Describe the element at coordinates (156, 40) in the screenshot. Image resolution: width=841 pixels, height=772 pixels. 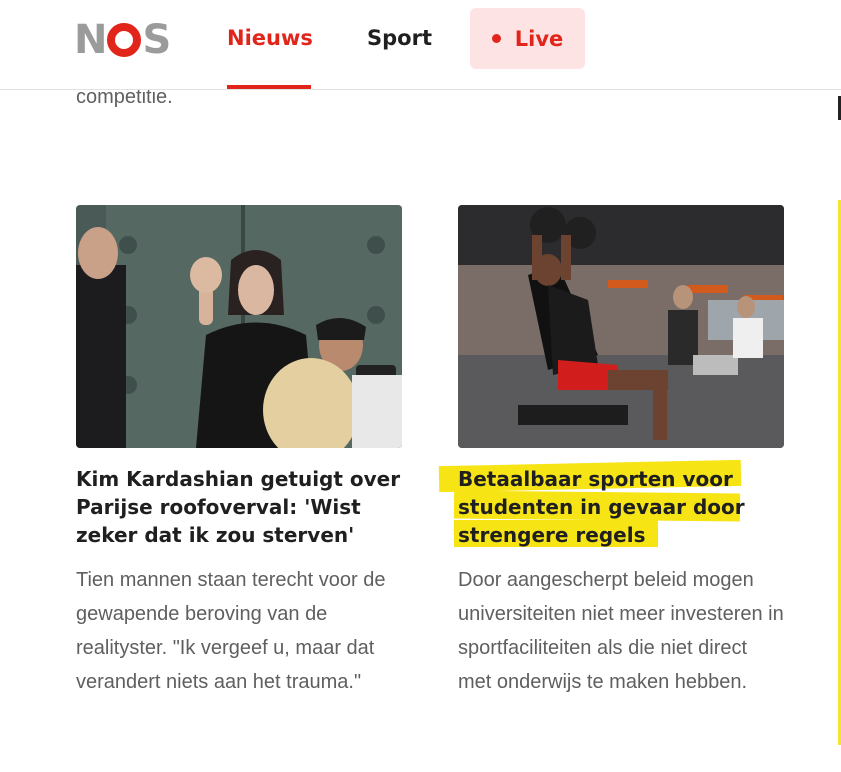
I see `logo-letter-s: S` at that location.